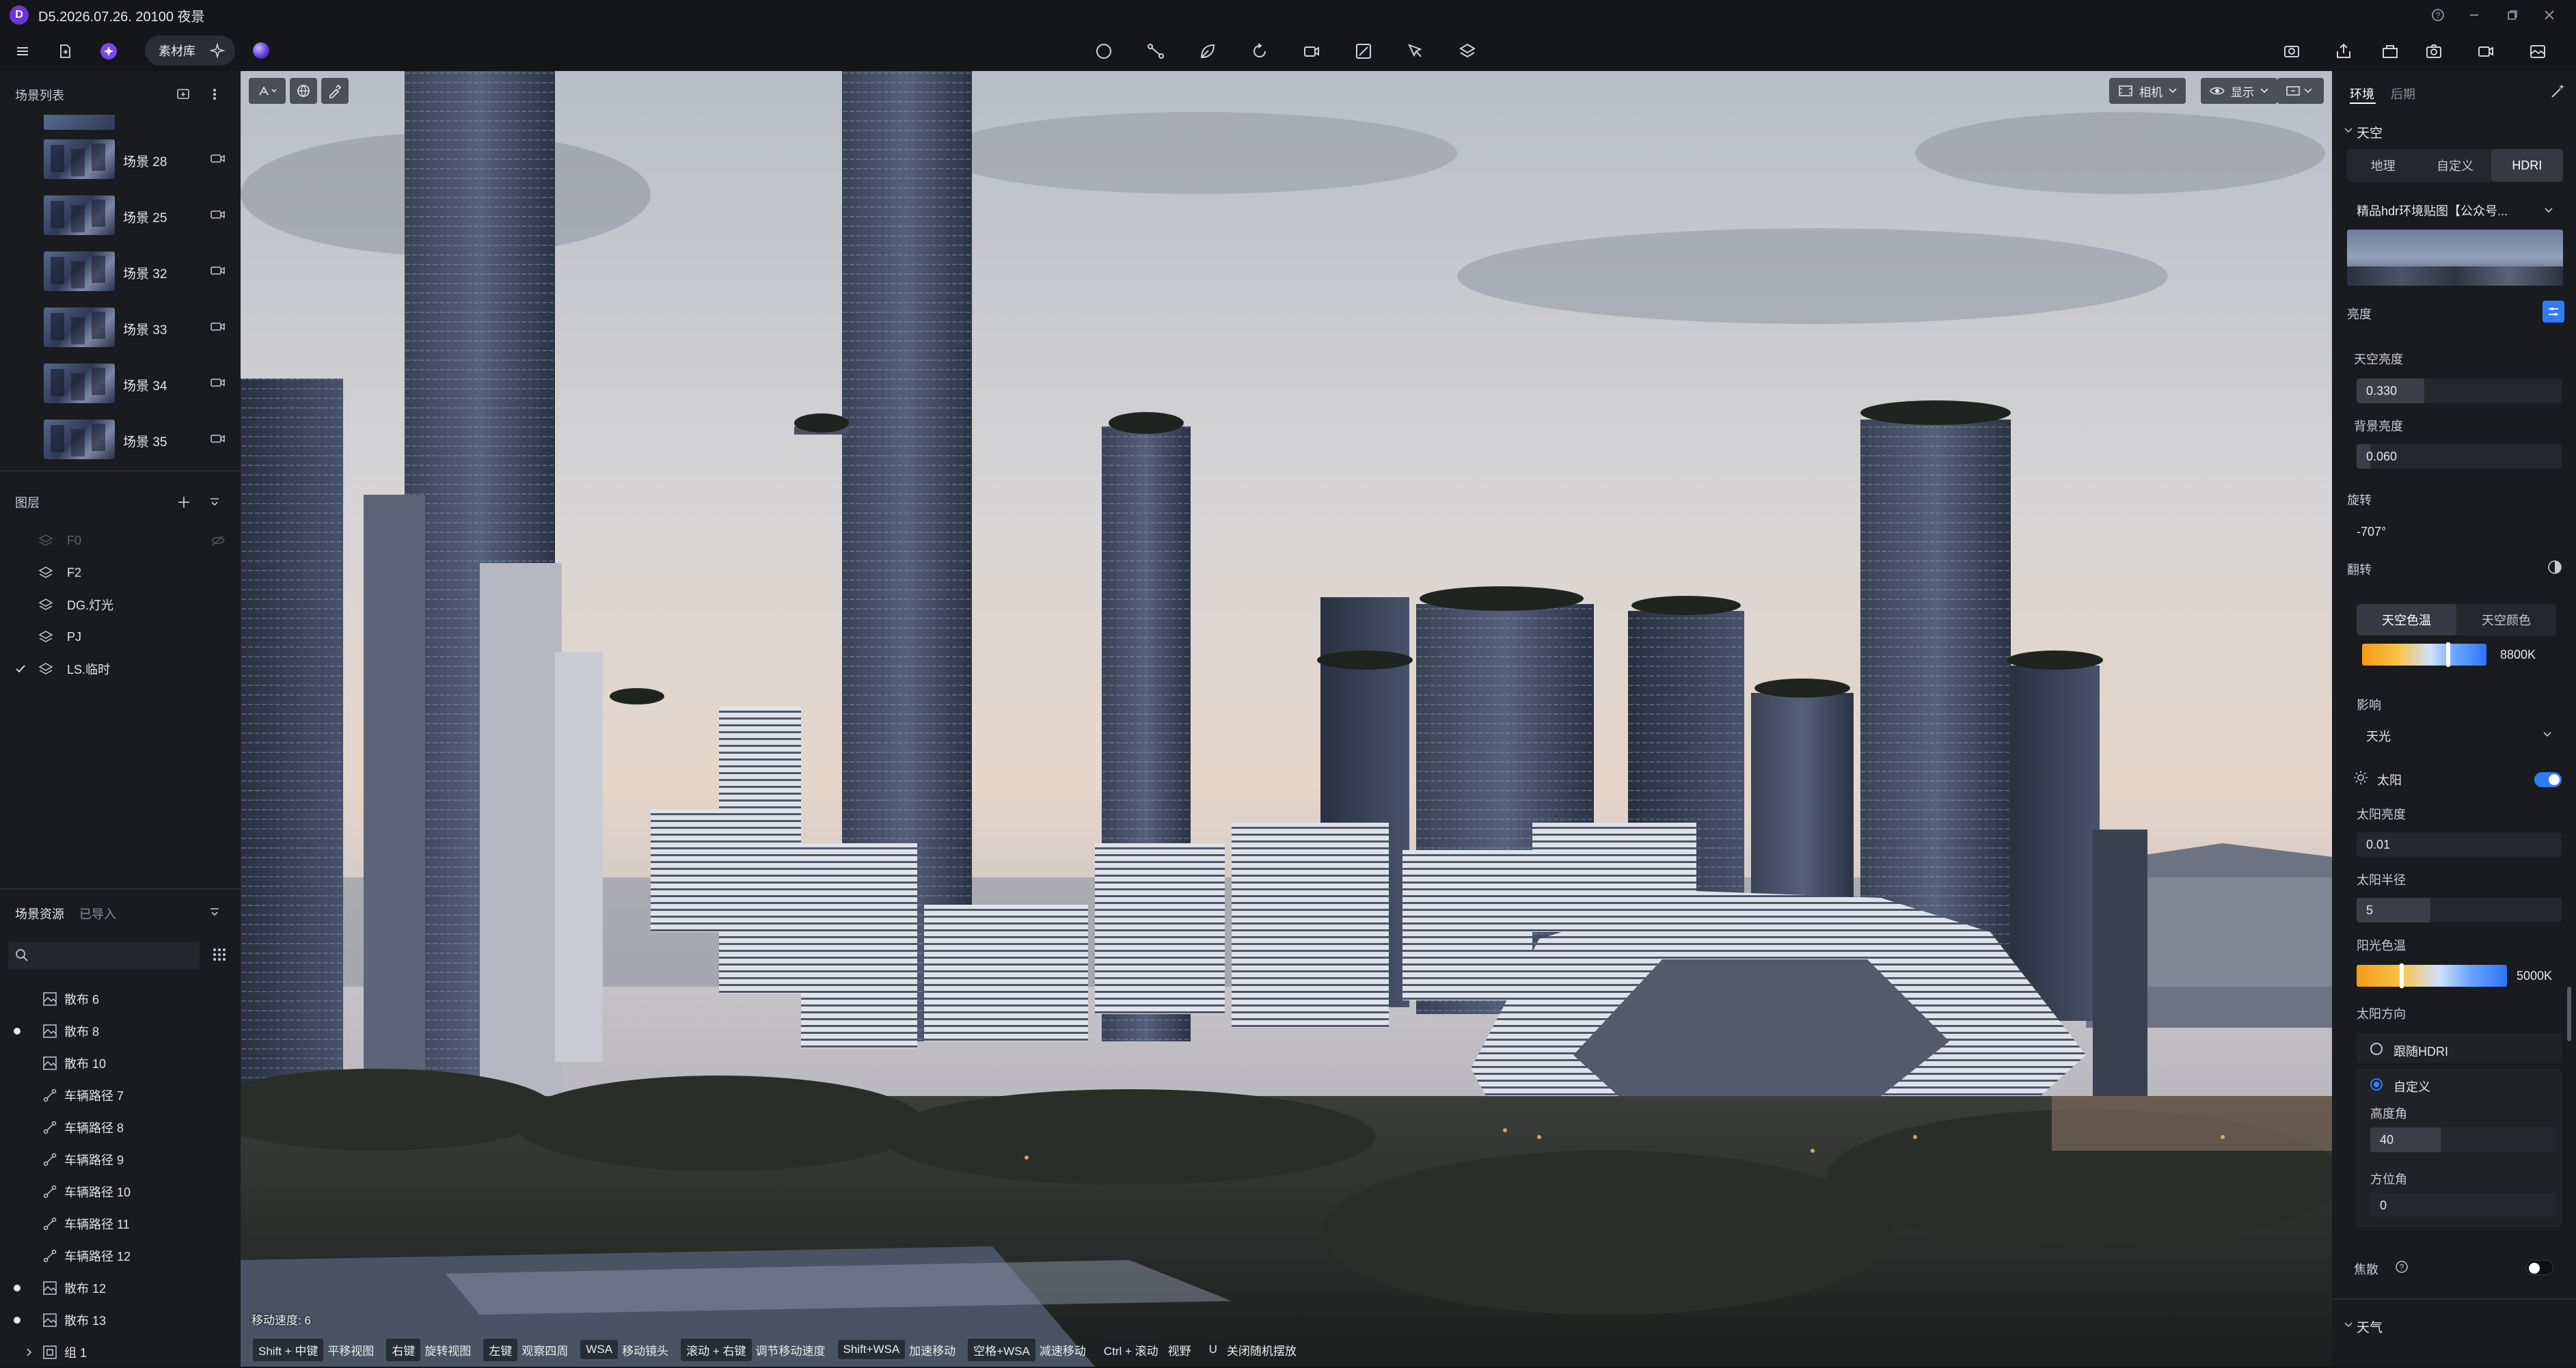 The height and width of the screenshot is (1368, 2576). What do you see at coordinates (121, 604) in the screenshot?
I see `layer-item: DG.灯光` at bounding box center [121, 604].